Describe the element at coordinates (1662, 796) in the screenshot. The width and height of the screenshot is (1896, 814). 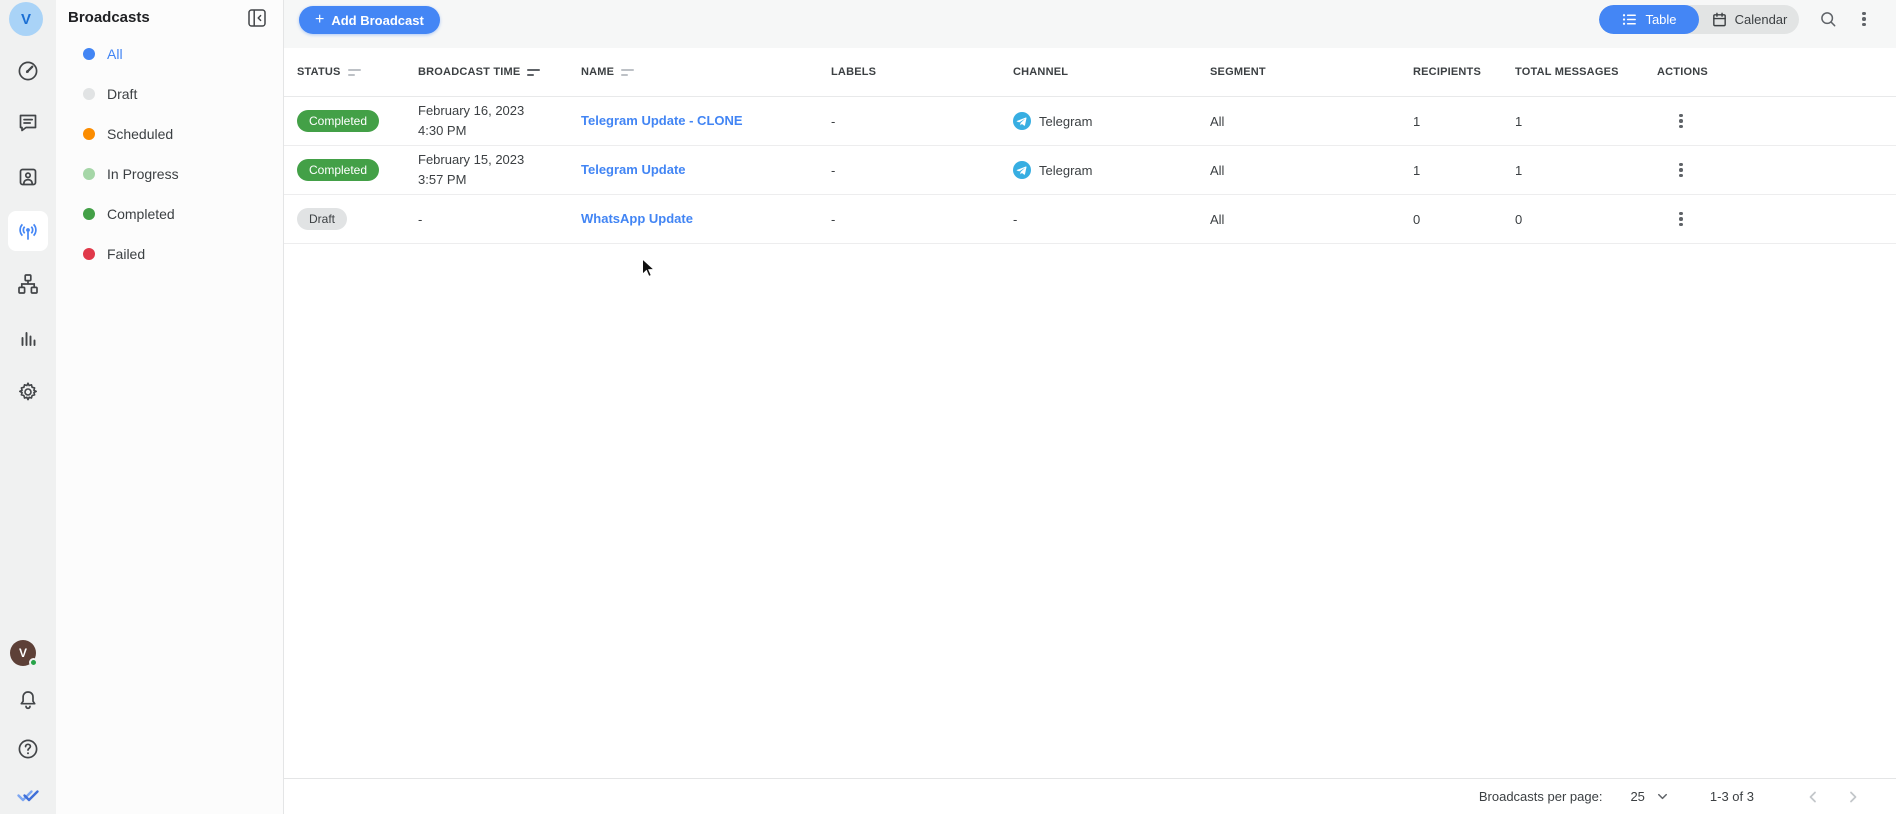
I see `chevron-down-icon` at that location.